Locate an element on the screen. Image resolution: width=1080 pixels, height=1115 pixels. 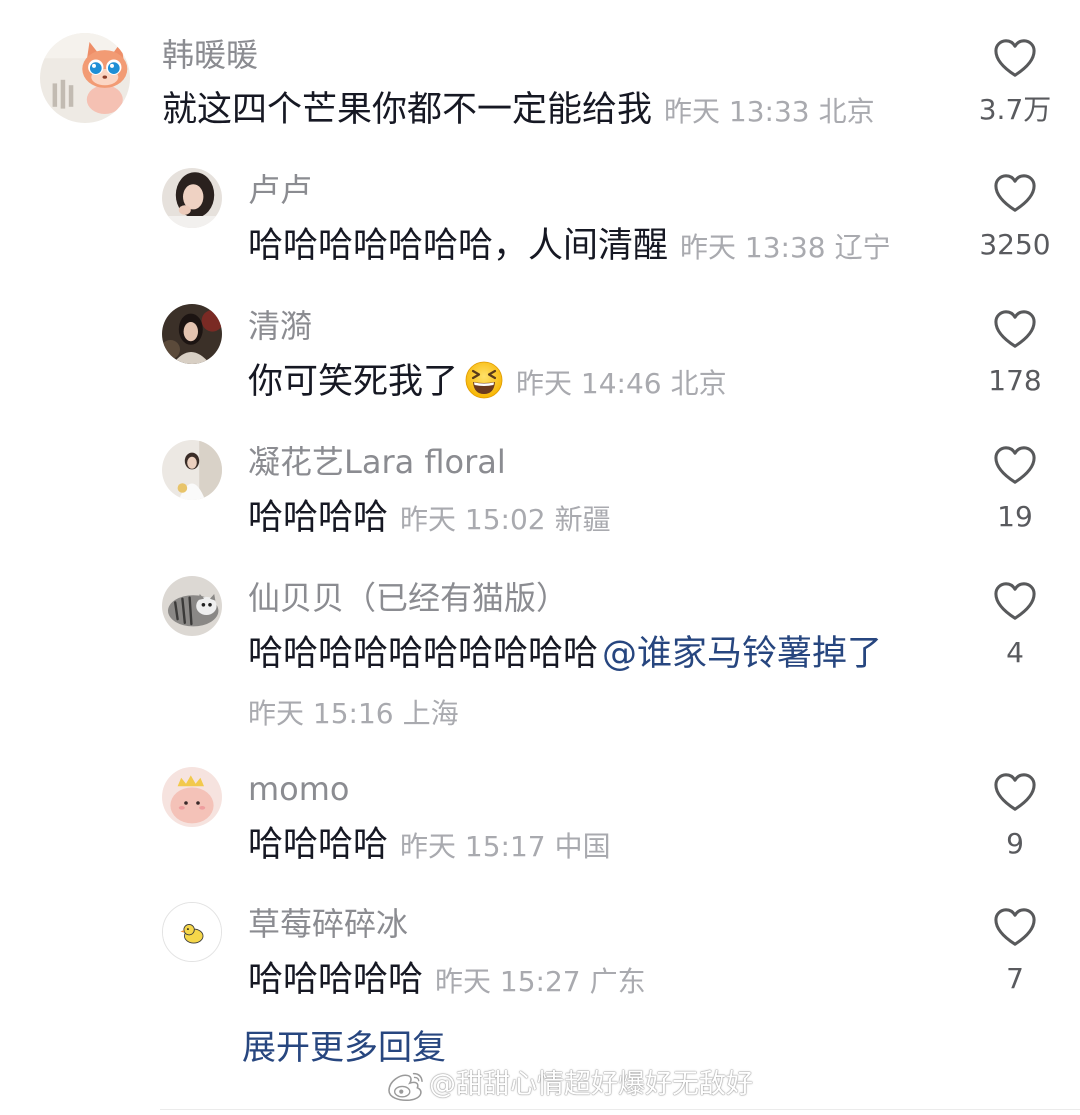
username: 韩暖暖 is located at coordinates (210, 55).